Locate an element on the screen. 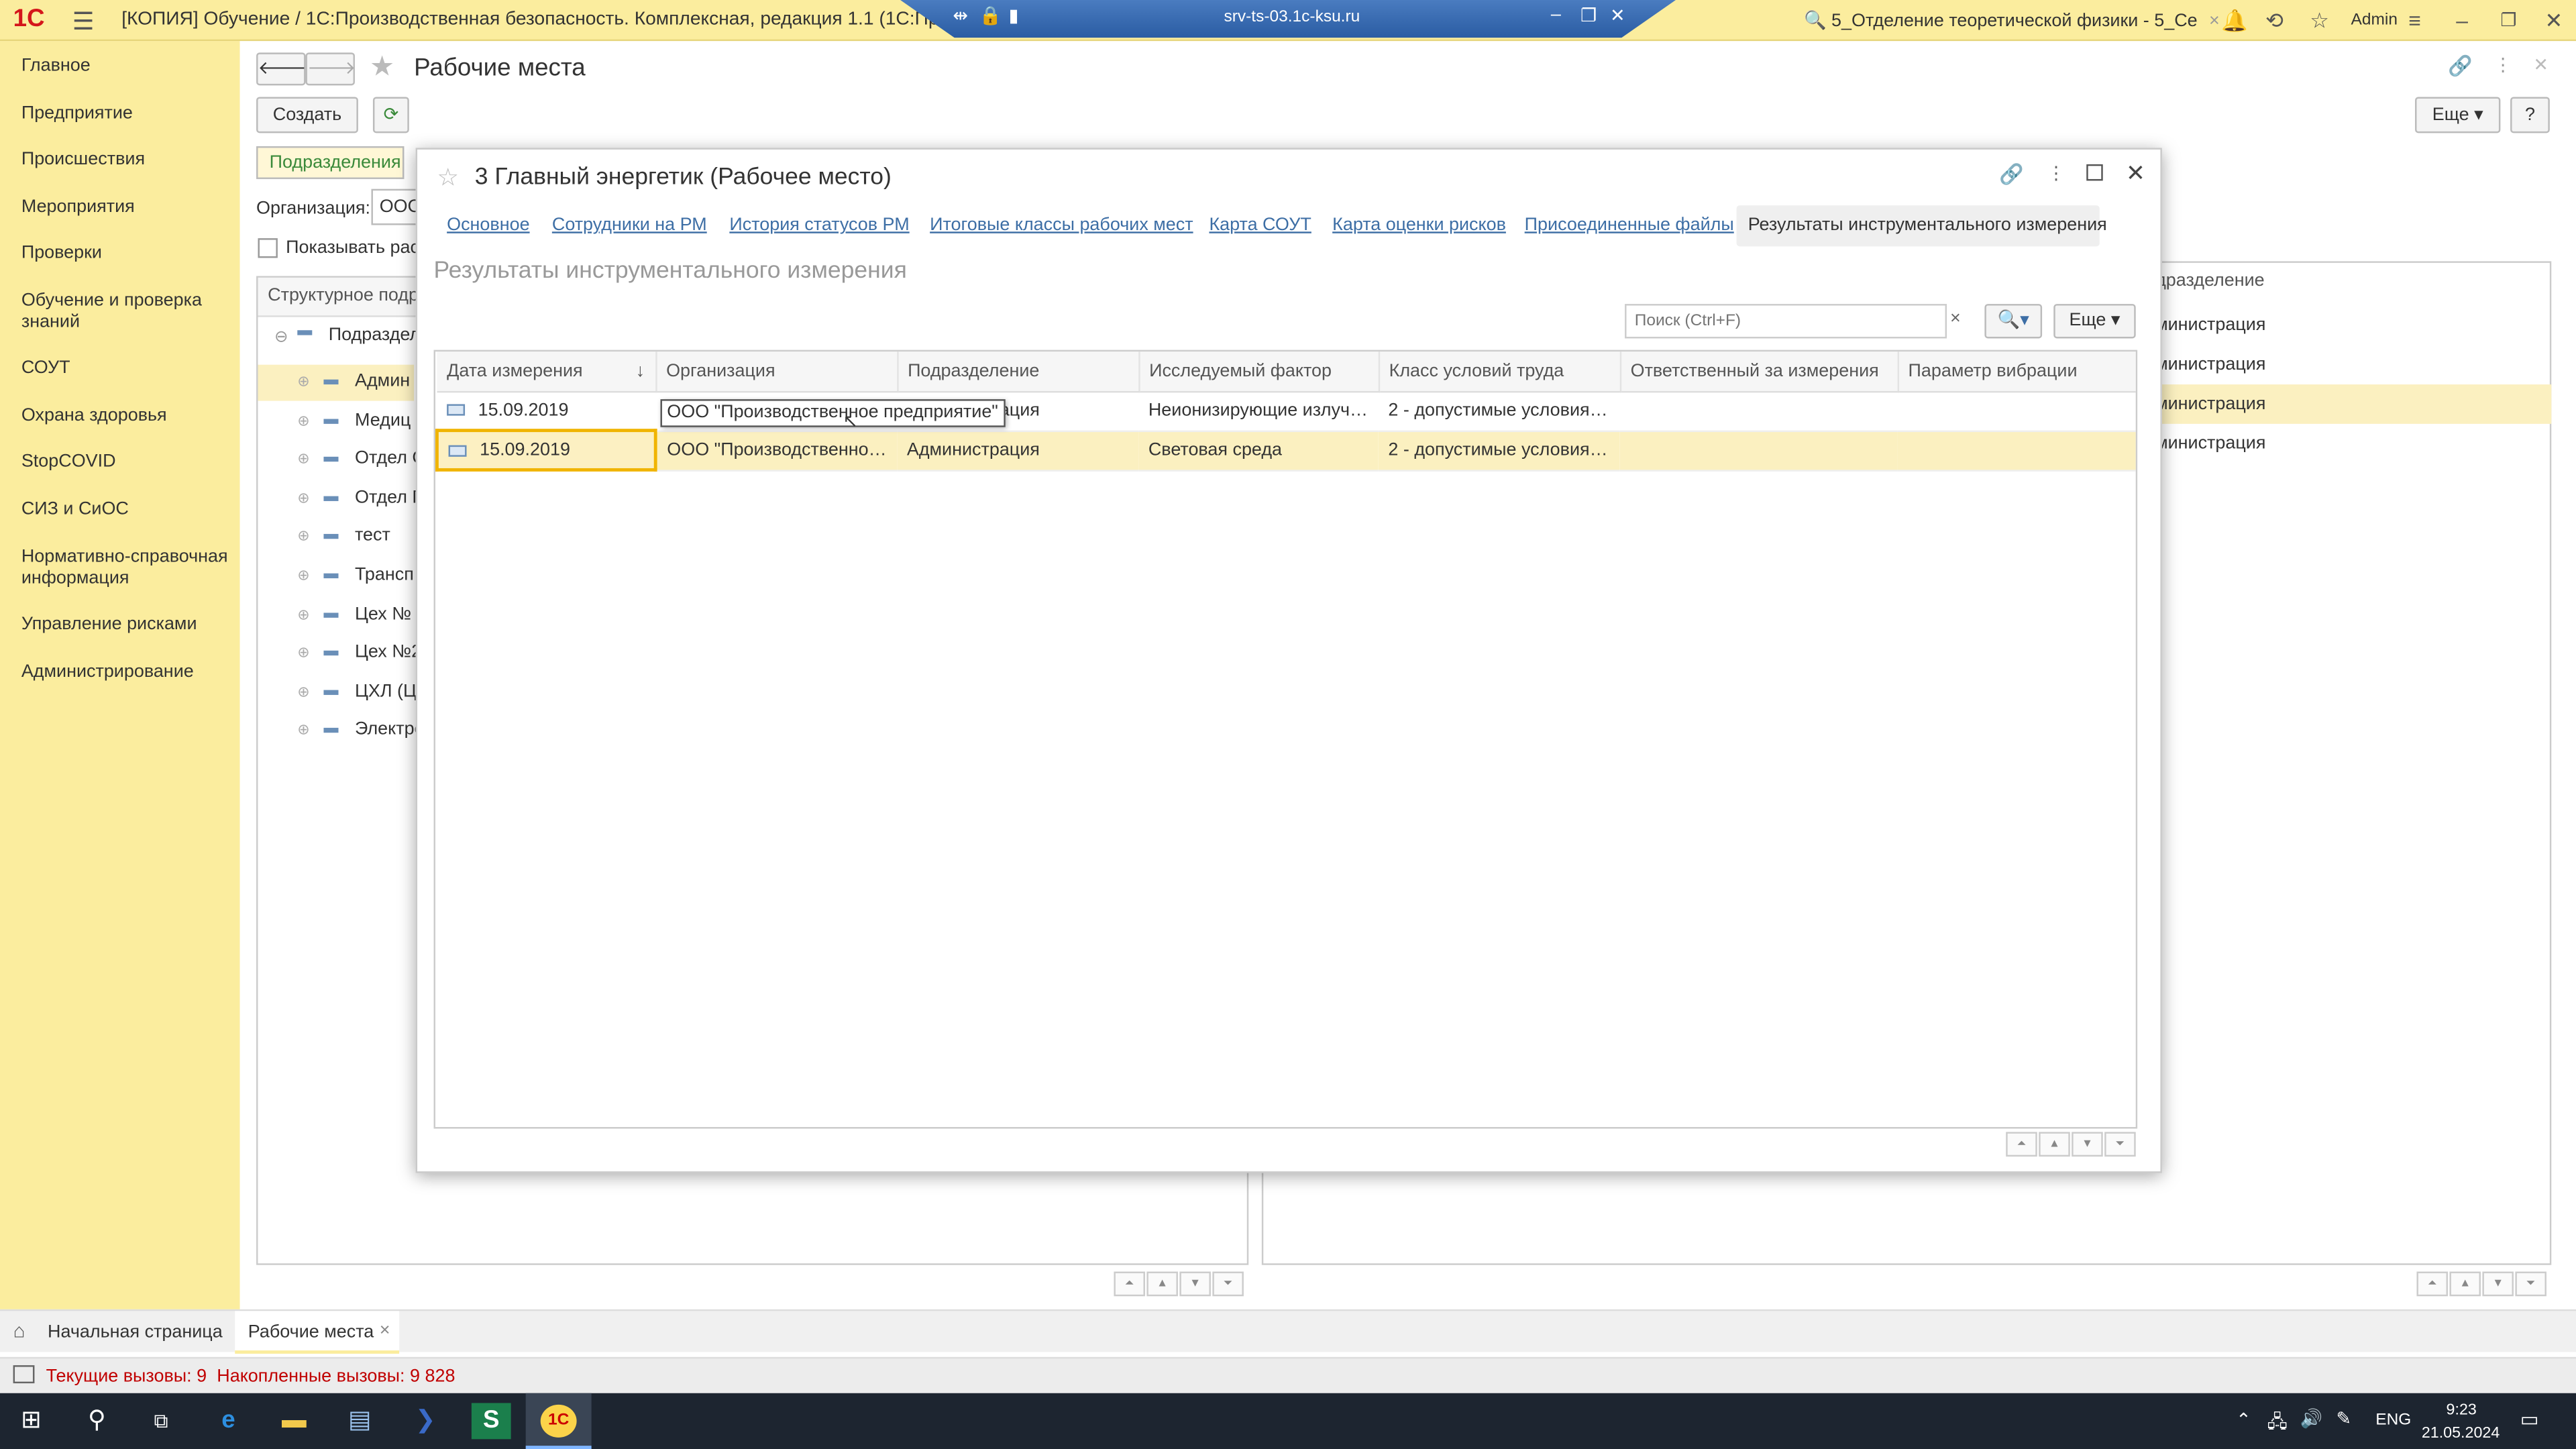  tab-departments: Подразделения is located at coordinates (330, 162).